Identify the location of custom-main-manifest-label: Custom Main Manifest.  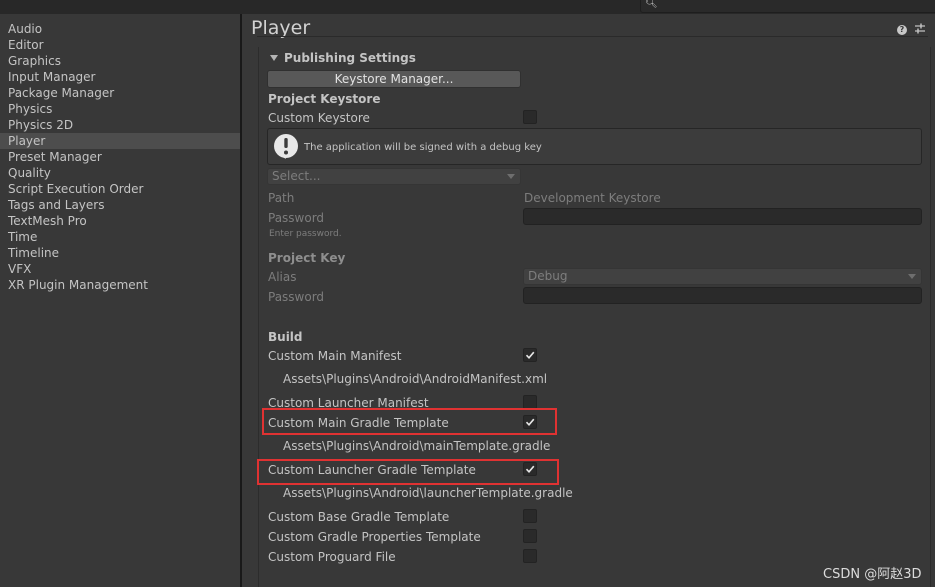
(335, 356).